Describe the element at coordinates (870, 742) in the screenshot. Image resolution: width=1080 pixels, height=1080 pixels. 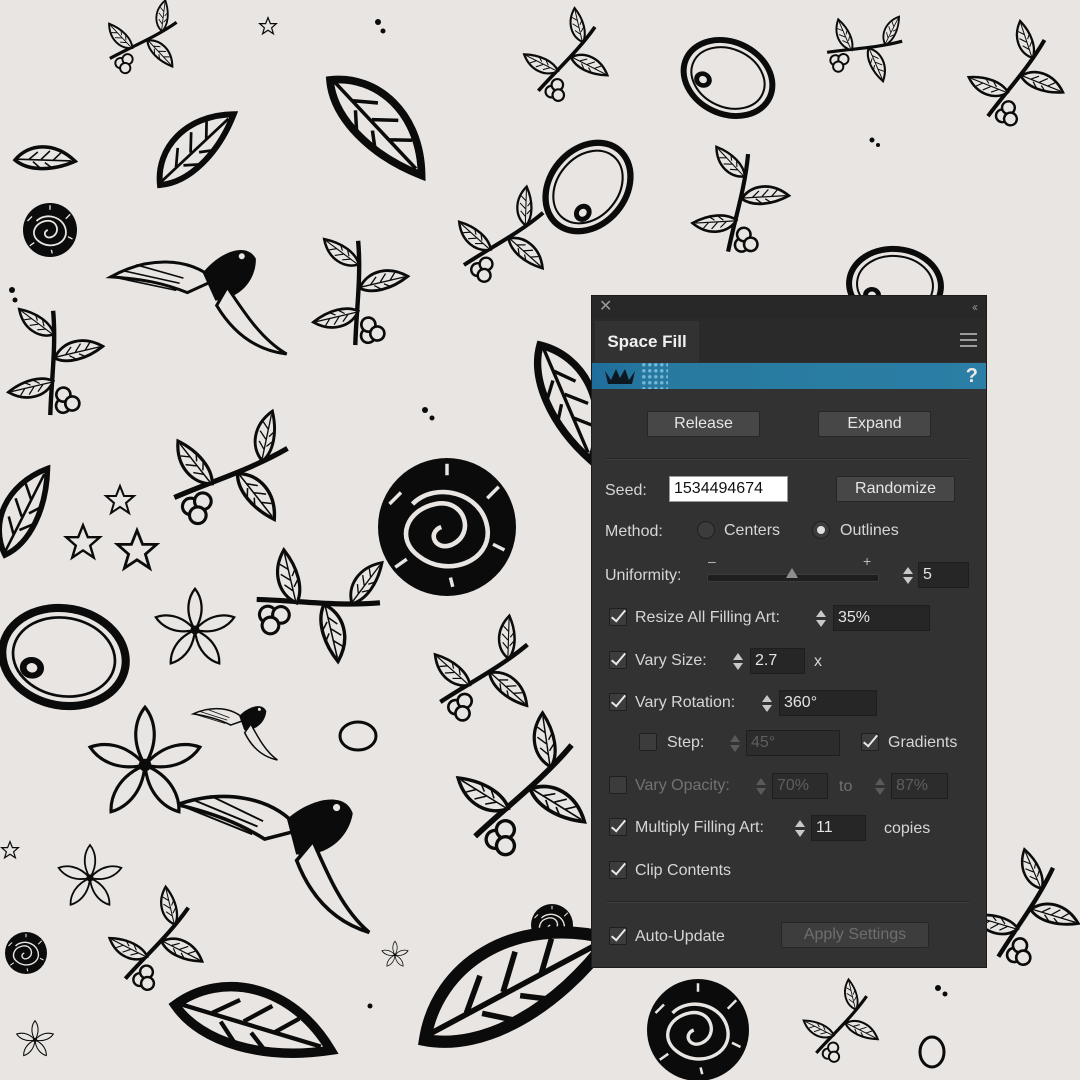
I see `gradients-checkbox` at that location.